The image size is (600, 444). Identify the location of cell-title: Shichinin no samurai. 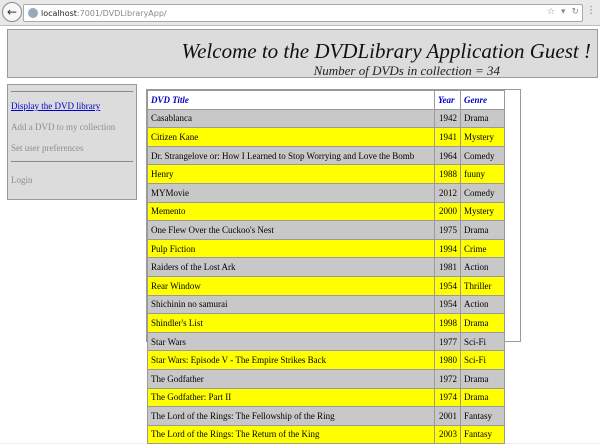
(291, 304).